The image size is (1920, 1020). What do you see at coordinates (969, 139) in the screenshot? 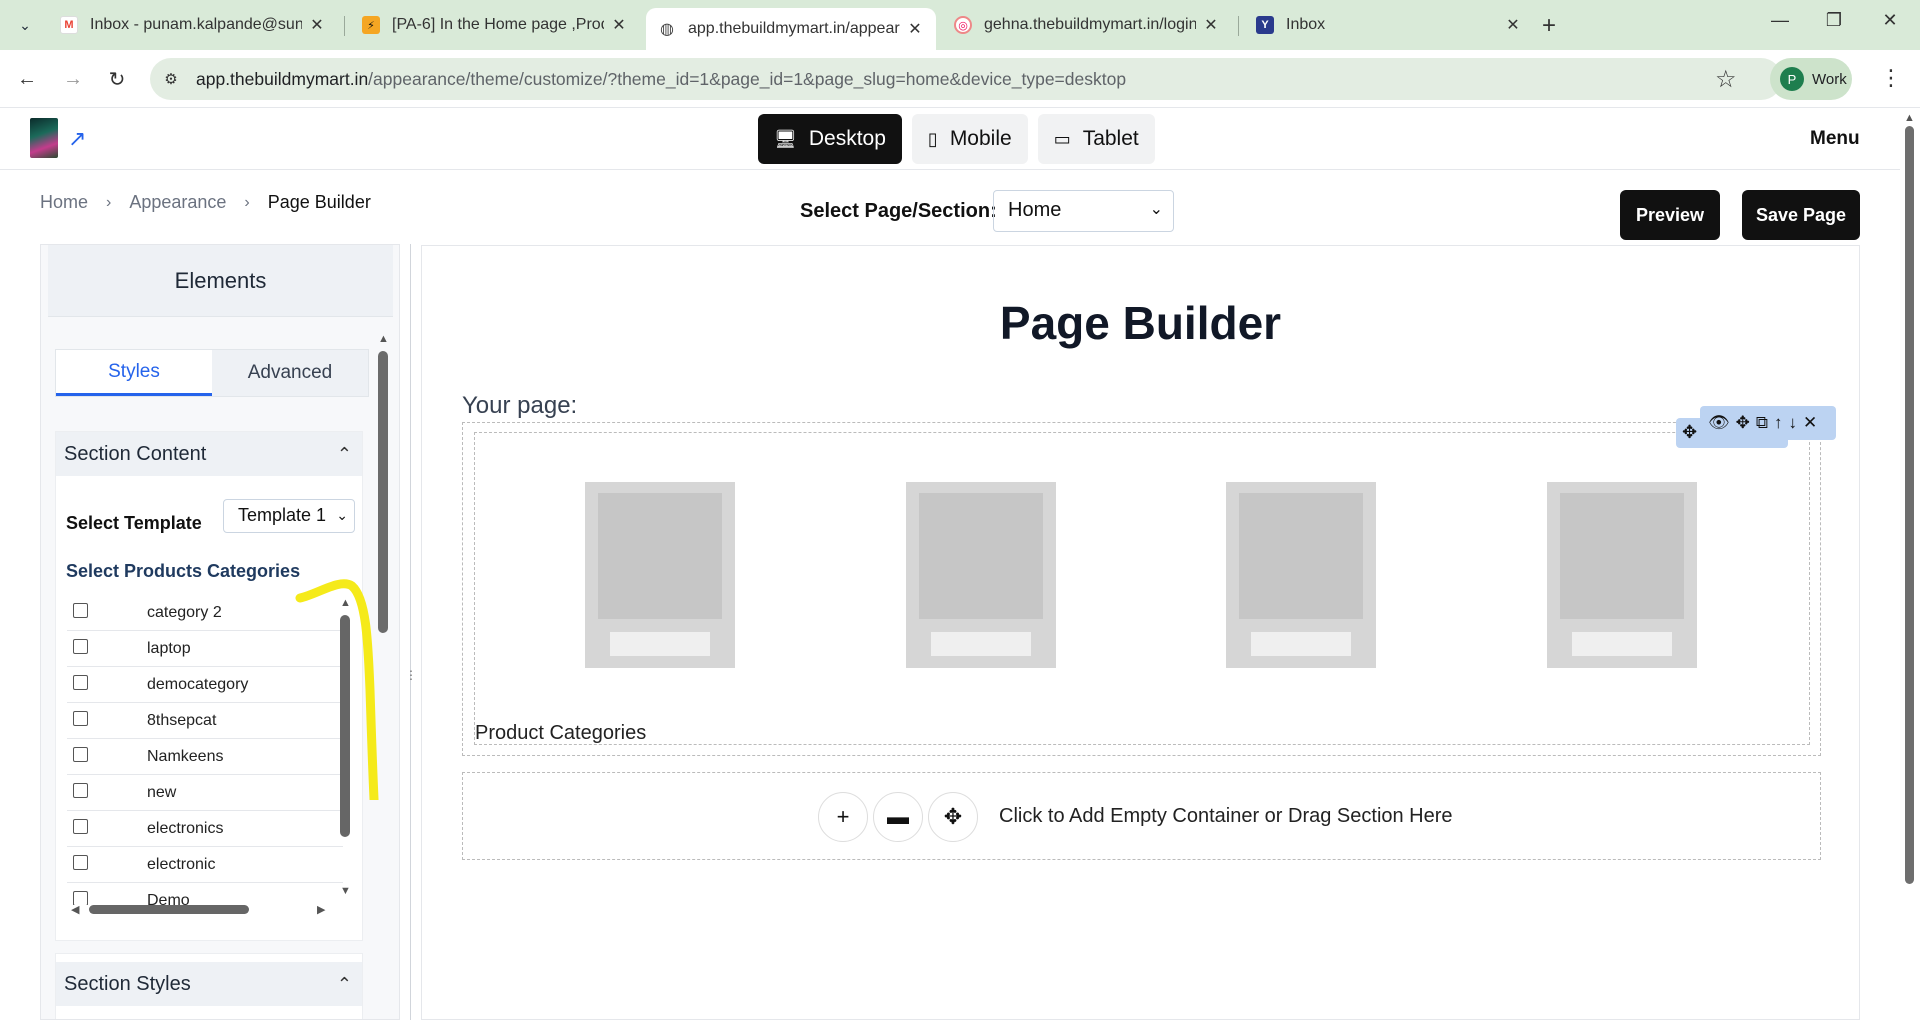
I see `device-mobile-button: ▯ Mobile` at bounding box center [969, 139].